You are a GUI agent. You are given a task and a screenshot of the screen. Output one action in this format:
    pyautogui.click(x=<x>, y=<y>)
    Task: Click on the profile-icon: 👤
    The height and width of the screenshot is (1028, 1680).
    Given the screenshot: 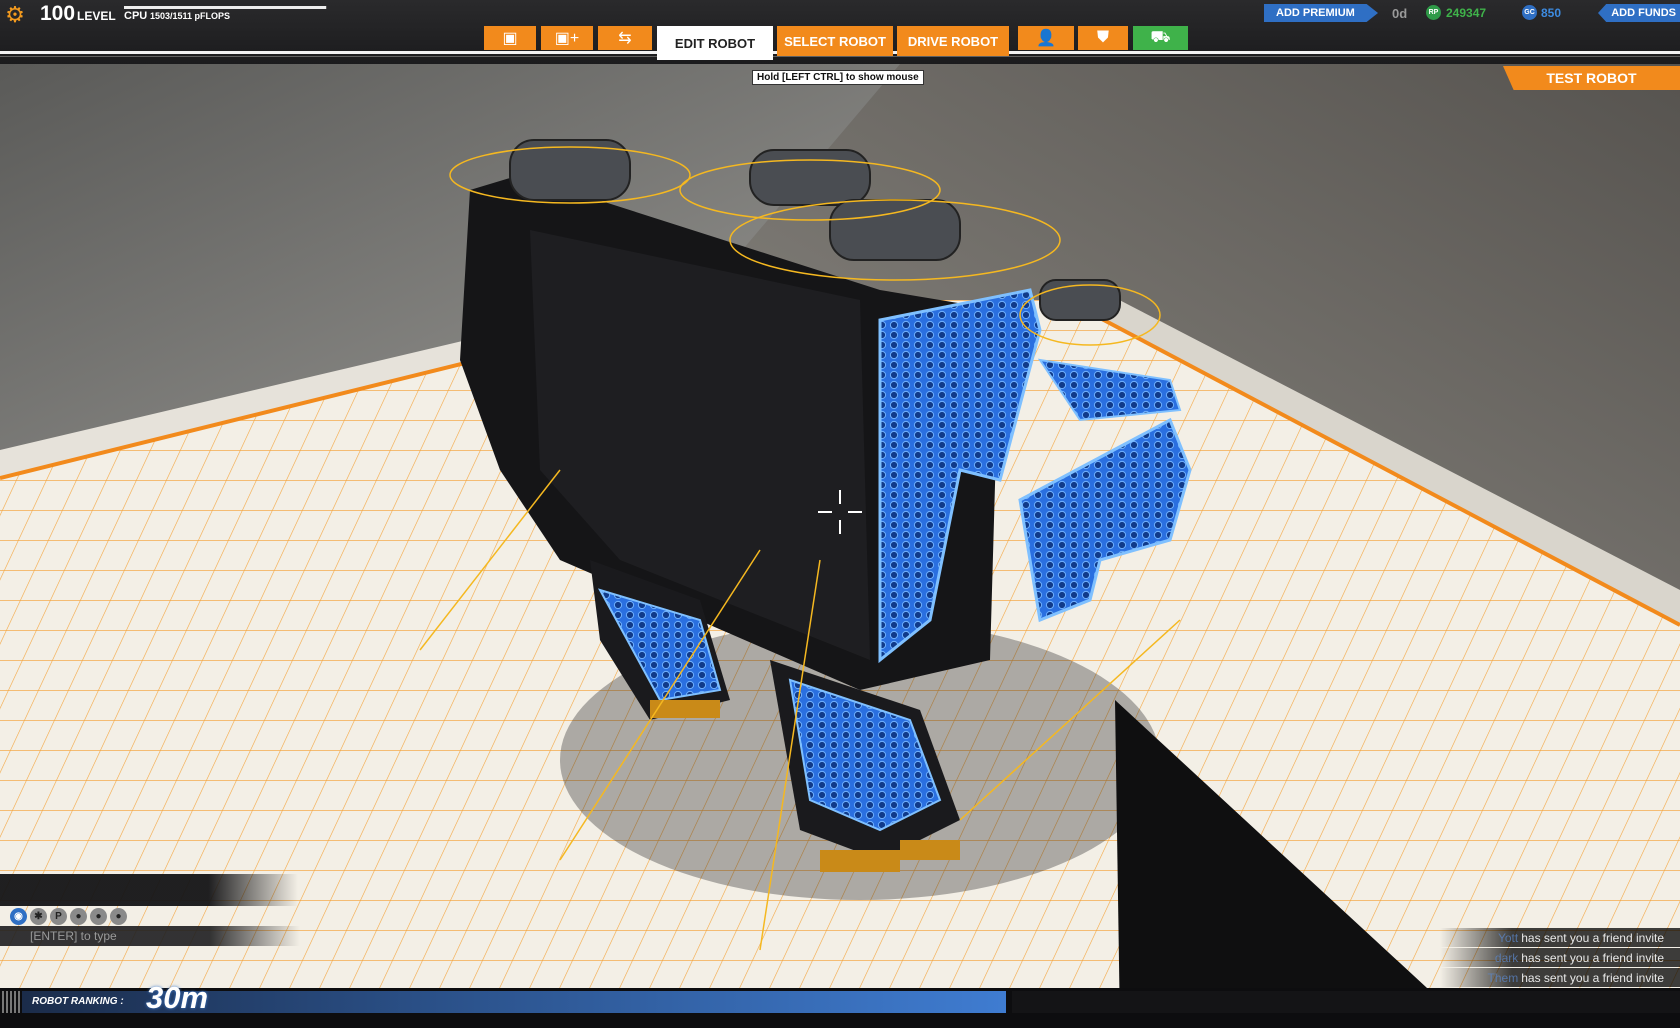 What is the action you would take?
    pyautogui.click(x=1046, y=38)
    